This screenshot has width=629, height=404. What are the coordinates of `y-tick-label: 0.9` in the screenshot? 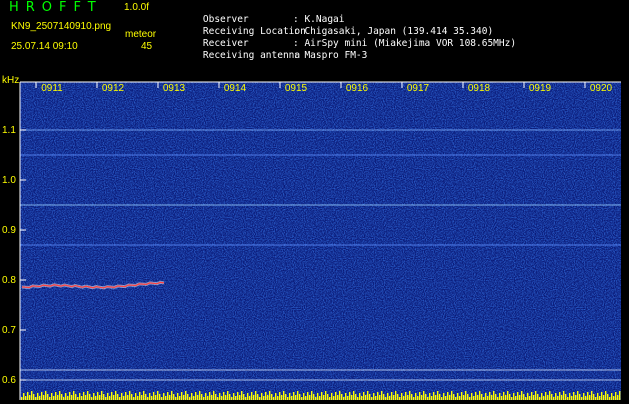 It's located at (9, 230).